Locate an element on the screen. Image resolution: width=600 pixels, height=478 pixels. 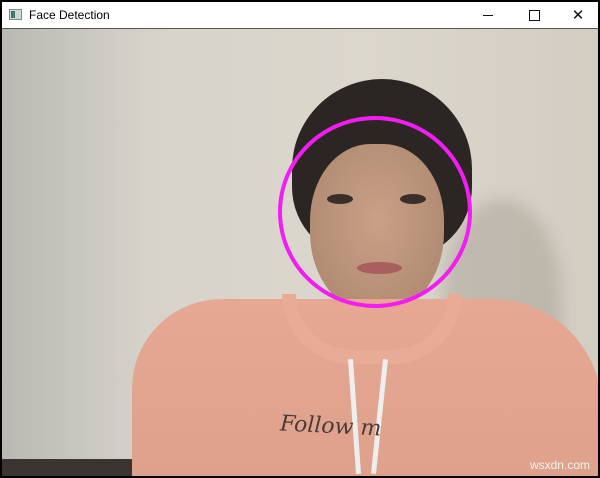
shirt-print-text: Follow m is located at coordinates (330, 426).